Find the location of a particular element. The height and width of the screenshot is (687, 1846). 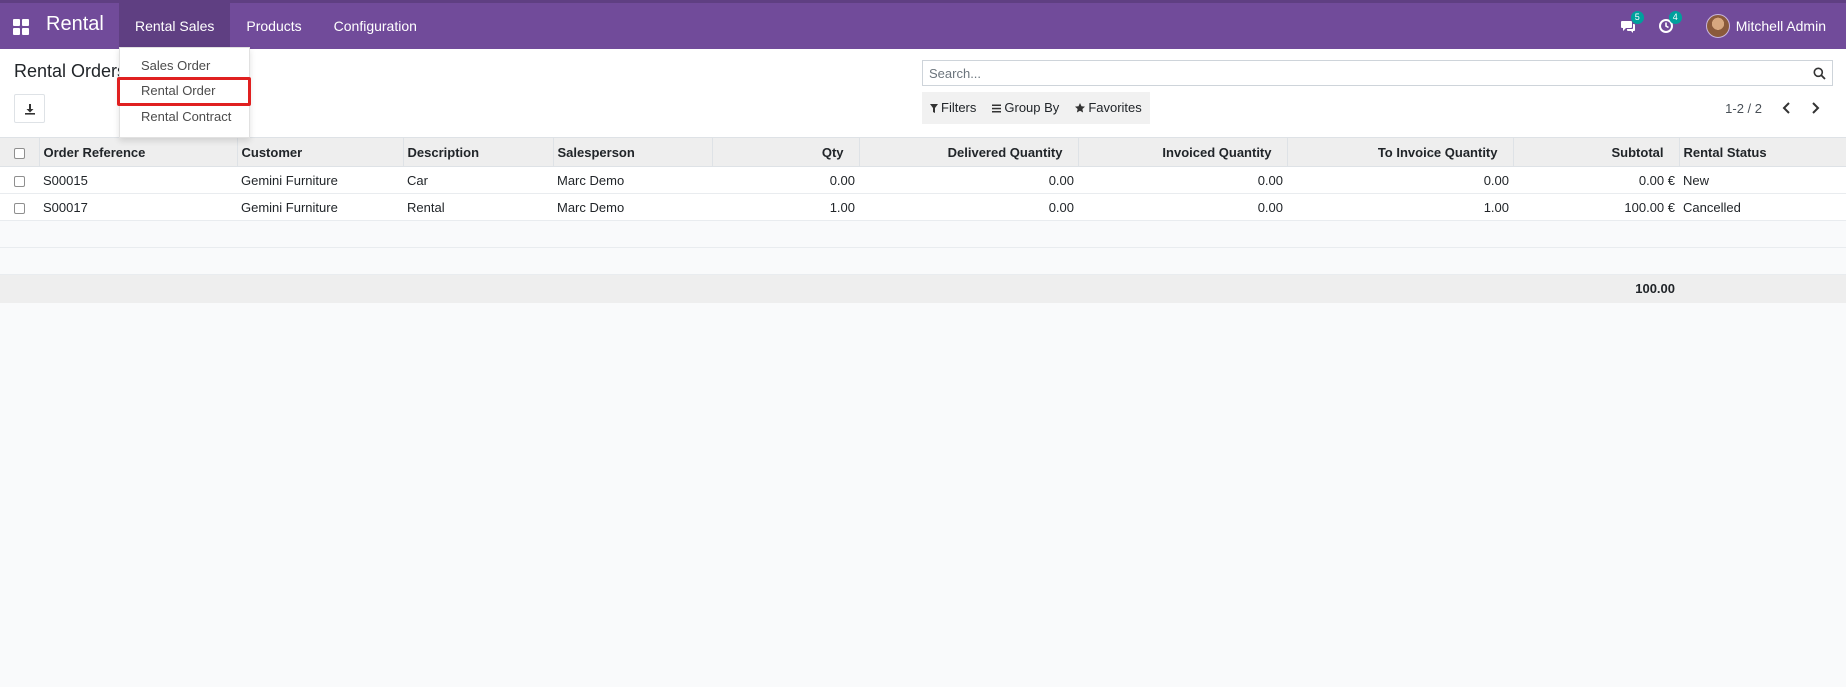

list-bars-icon is located at coordinates (997, 108).